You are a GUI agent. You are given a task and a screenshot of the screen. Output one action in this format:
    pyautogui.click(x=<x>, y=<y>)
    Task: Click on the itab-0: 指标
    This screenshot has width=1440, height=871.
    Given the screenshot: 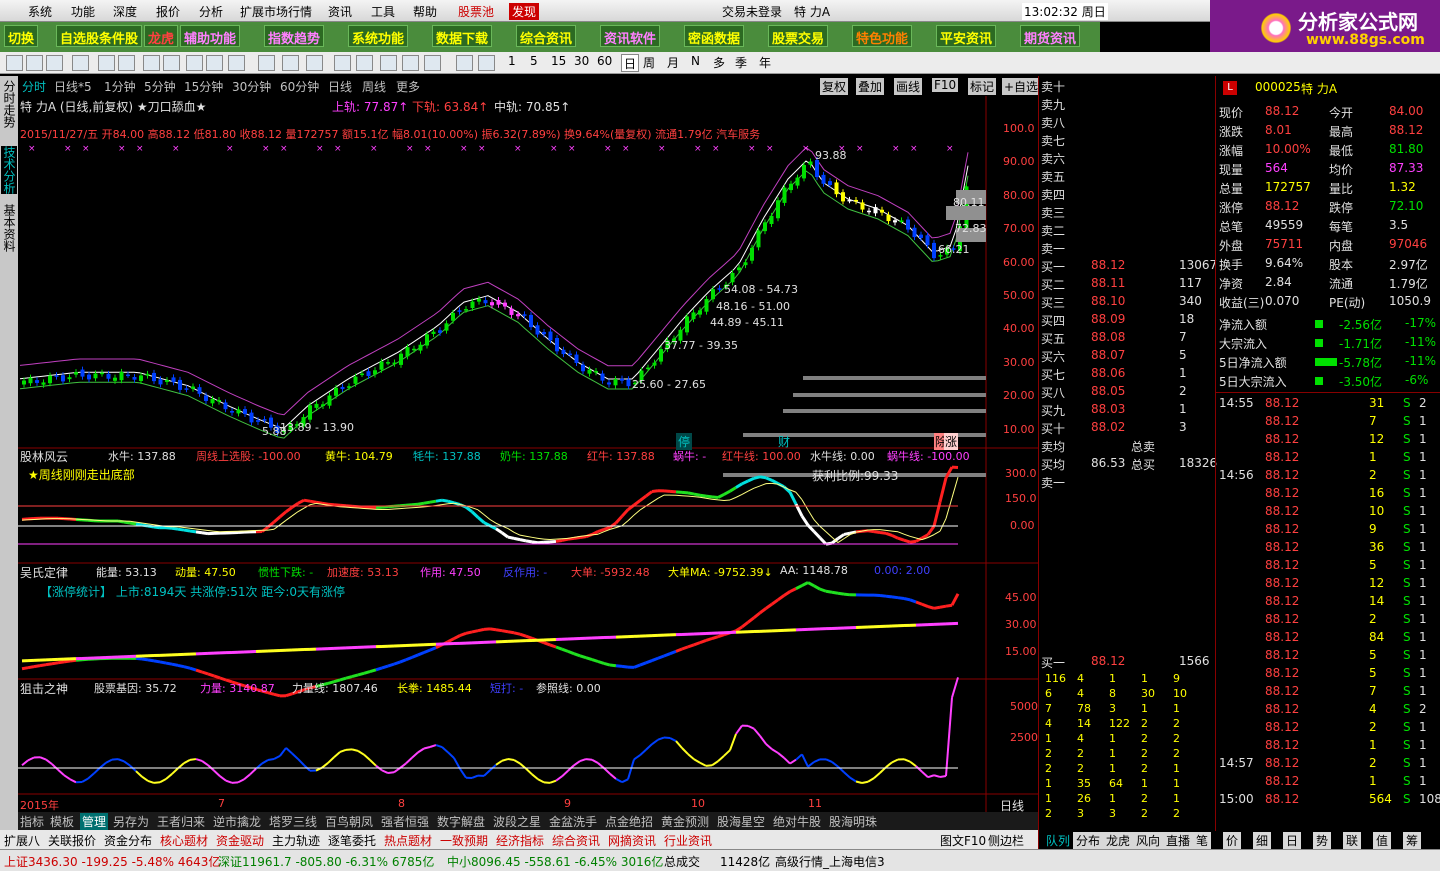 What is the action you would take?
    pyautogui.click(x=32, y=821)
    